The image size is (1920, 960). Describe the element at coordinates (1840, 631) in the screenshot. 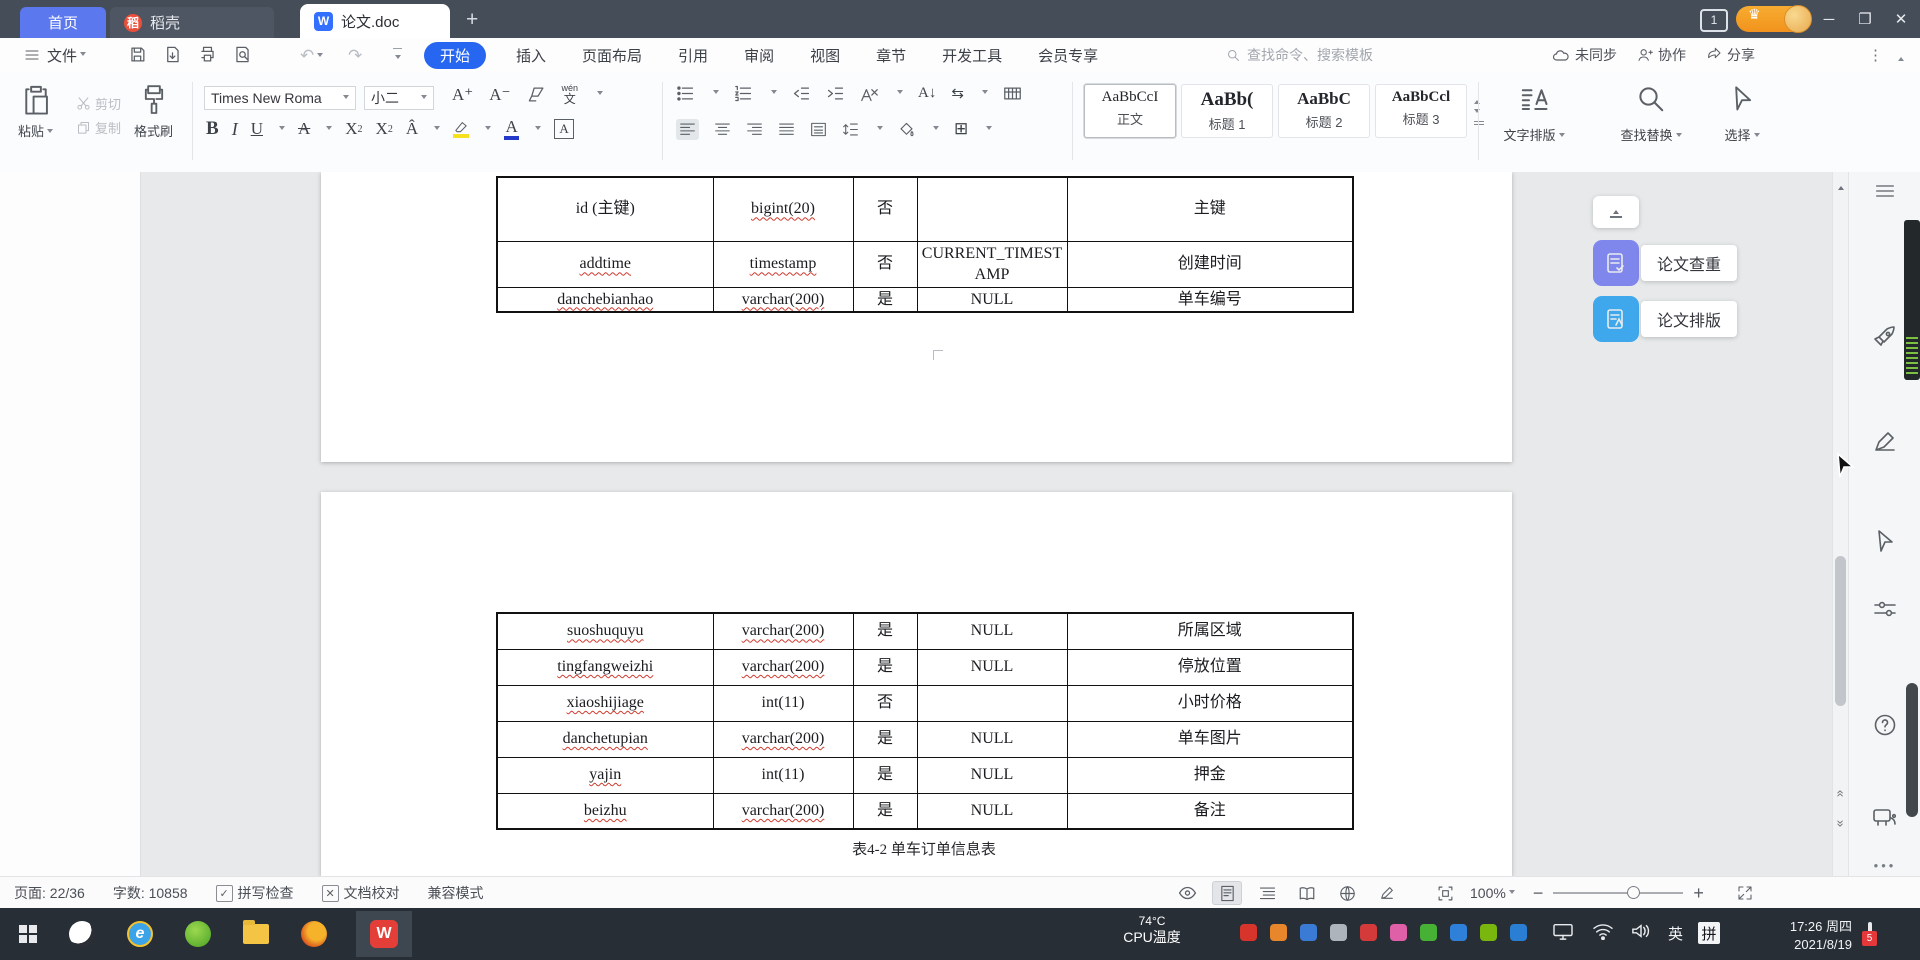

I see `scrollbar-thumb` at that location.